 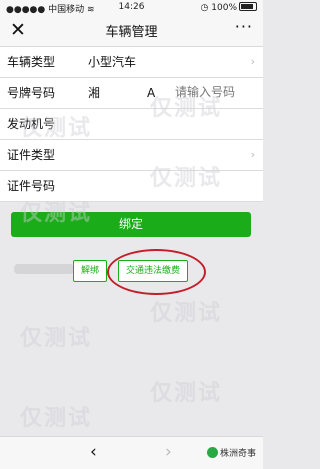 I want to click on cert-type-label: 证件类型, so click(x=31, y=155).